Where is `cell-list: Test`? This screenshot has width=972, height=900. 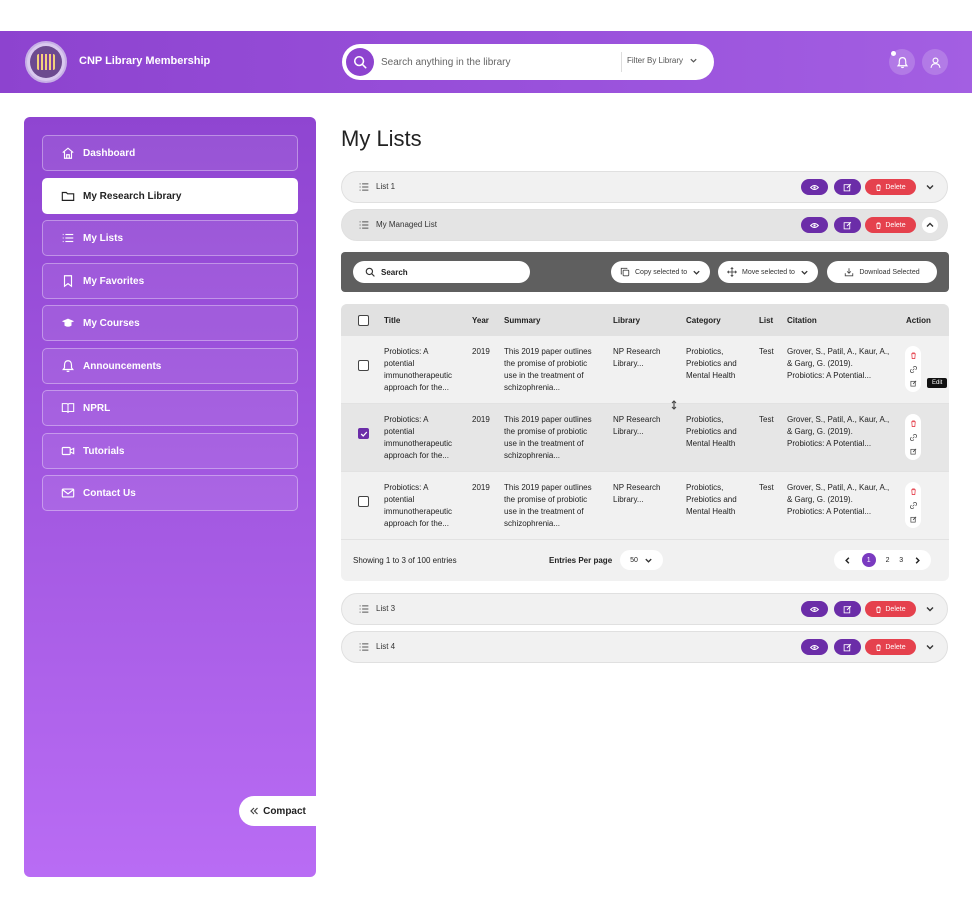
cell-list: Test is located at coordinates (766, 351).